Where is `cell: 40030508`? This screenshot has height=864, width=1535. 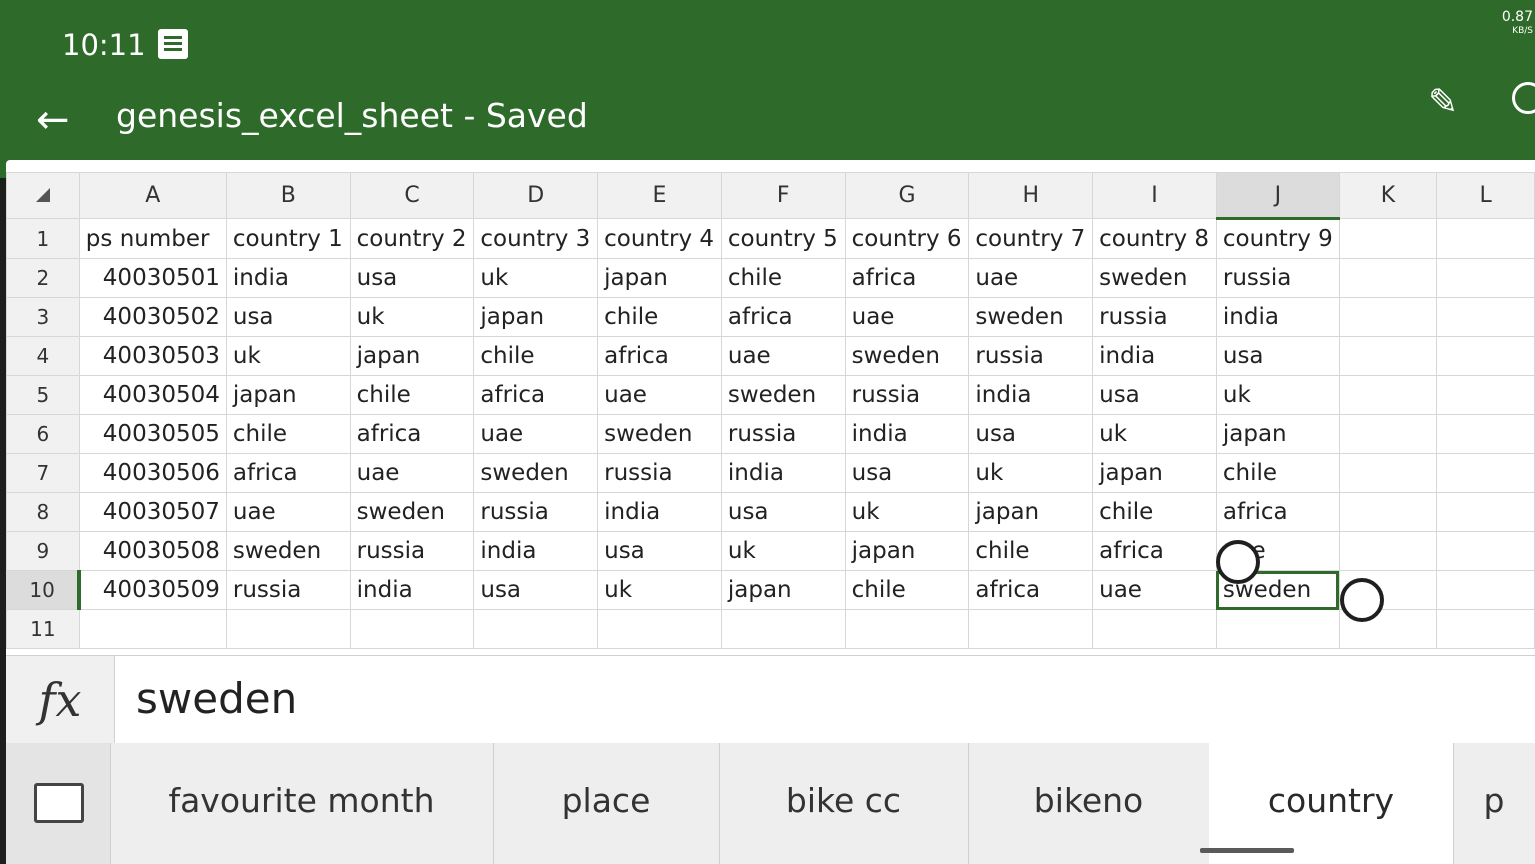
cell: 40030508 is located at coordinates (152, 551).